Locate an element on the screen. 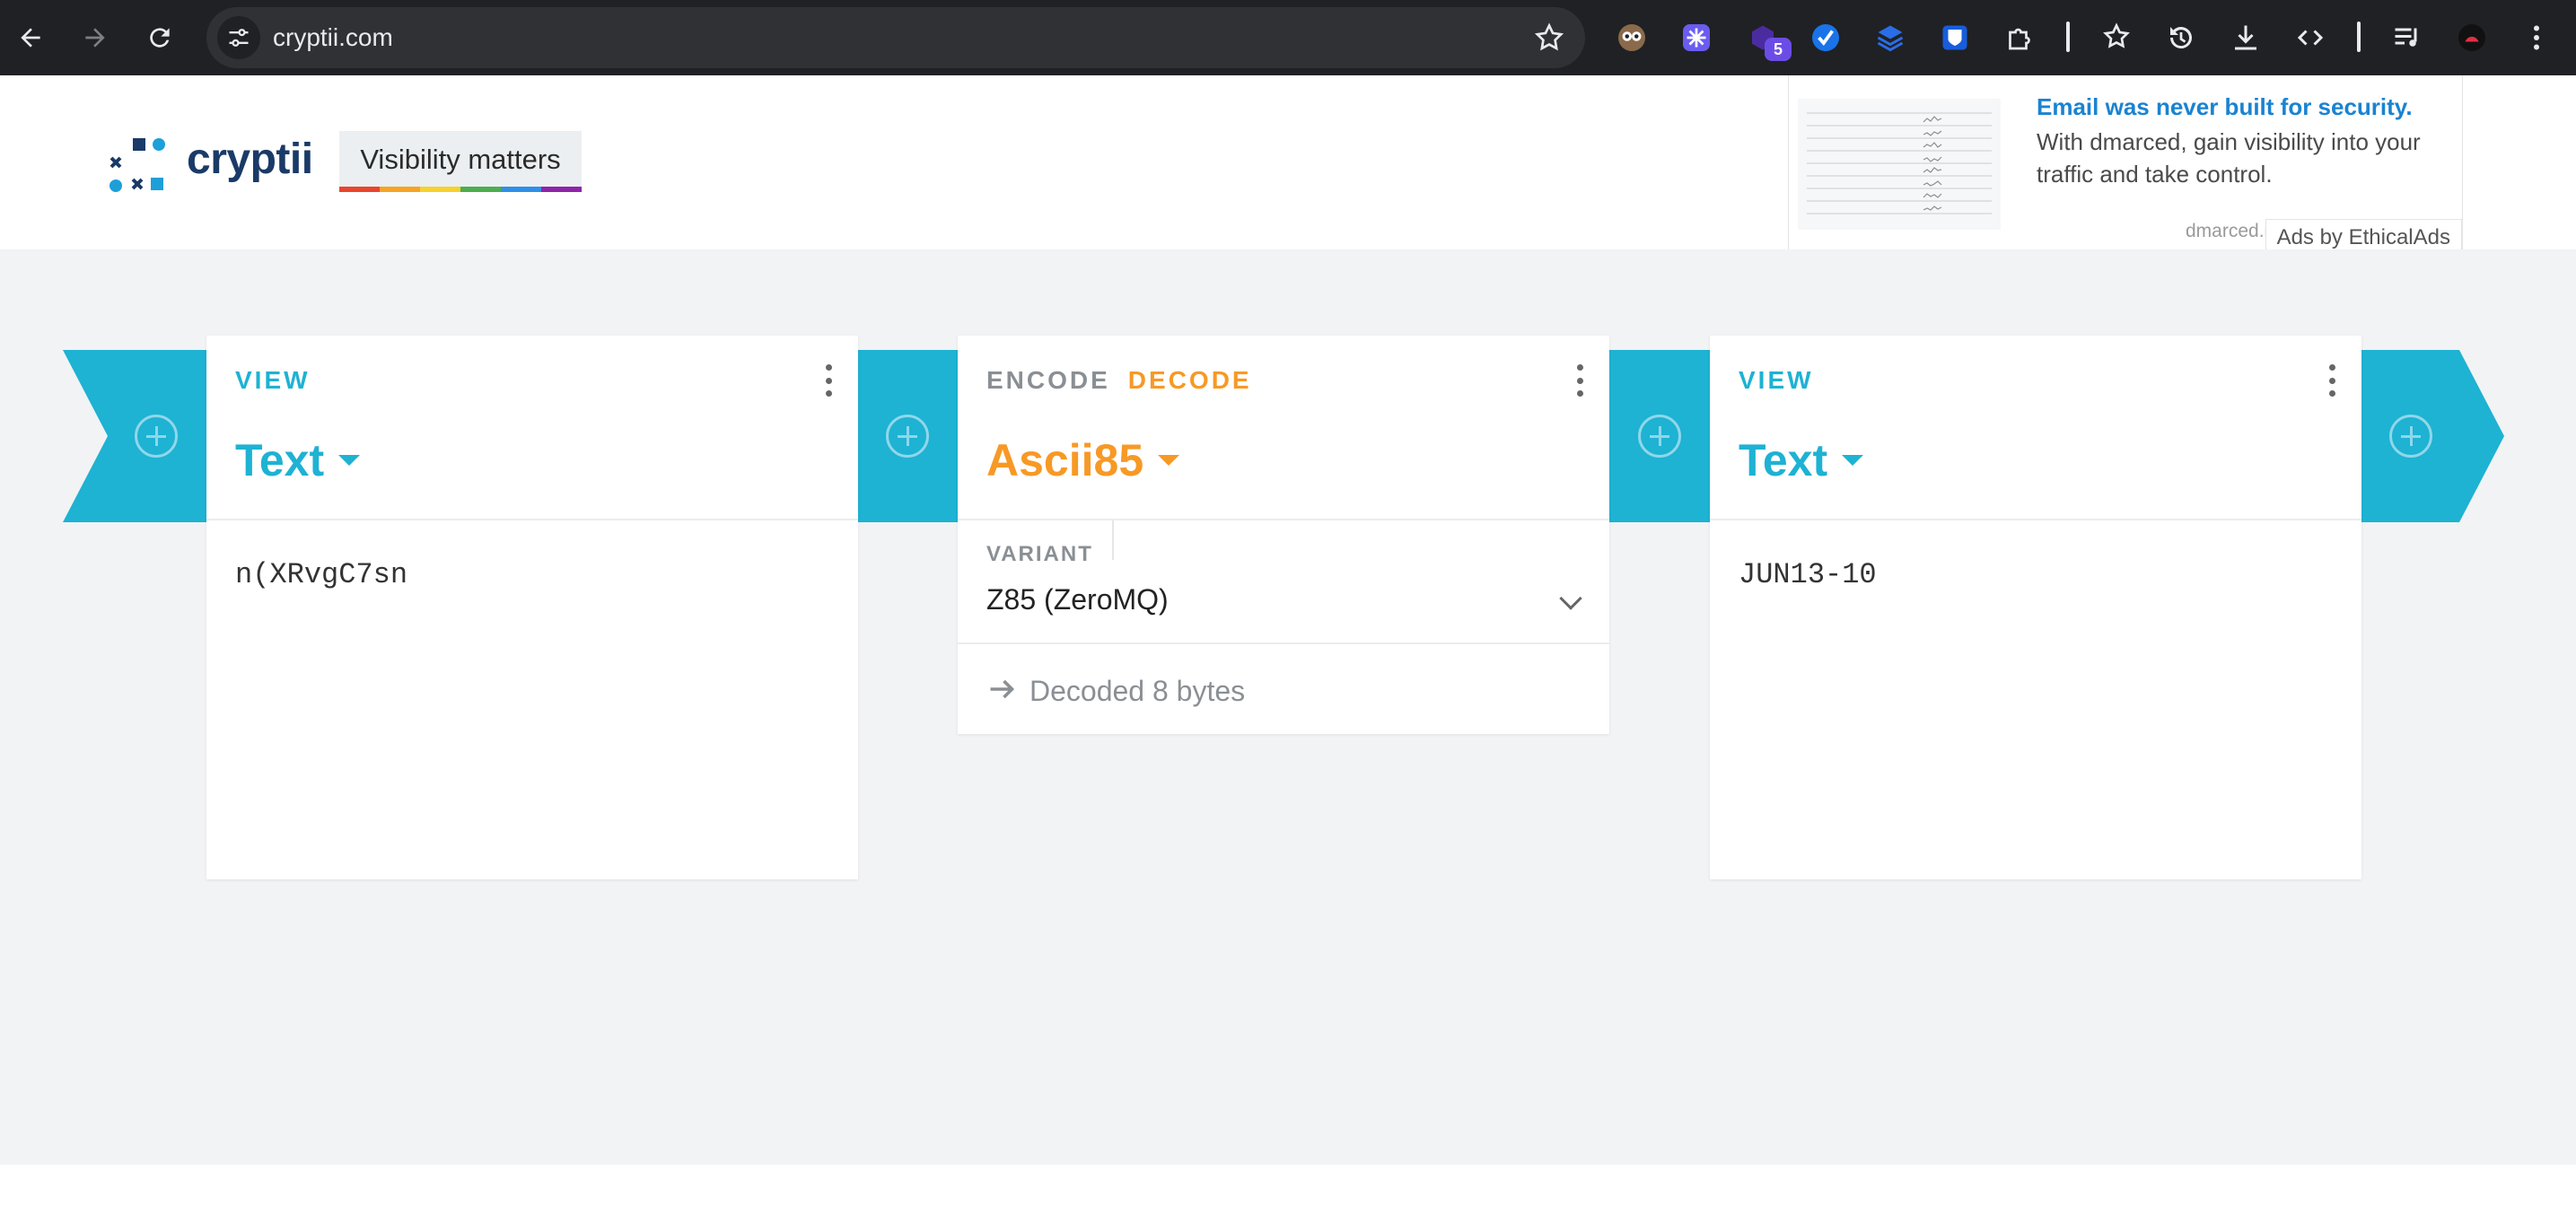 The width and height of the screenshot is (2576, 1206). brick-title-selector: Ascii85 is located at coordinates (1083, 460).